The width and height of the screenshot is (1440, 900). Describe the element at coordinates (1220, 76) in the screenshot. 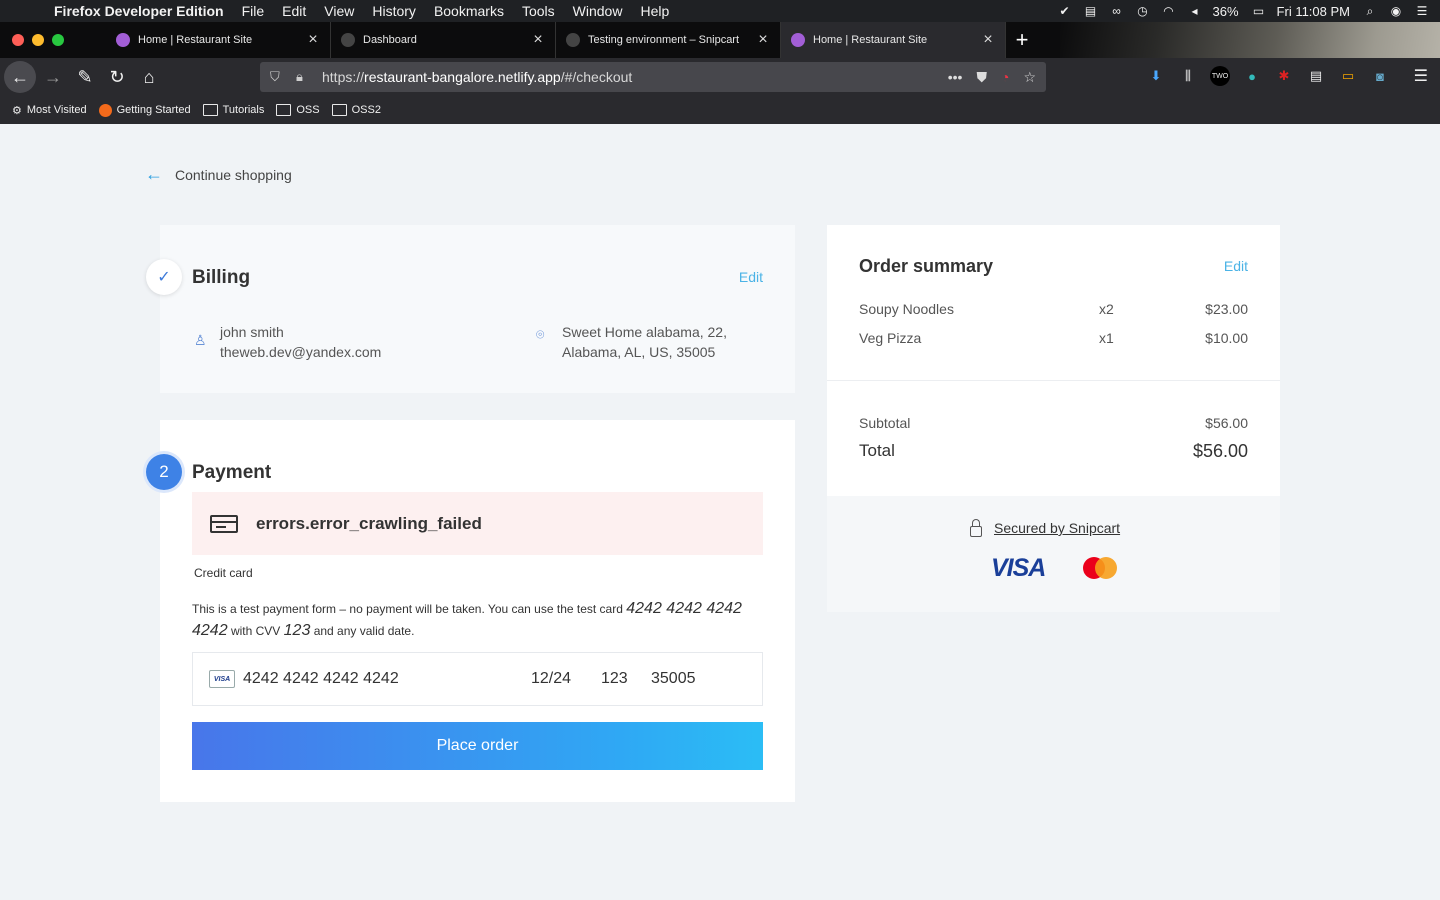

I see `extension-two-icon: TWO` at that location.